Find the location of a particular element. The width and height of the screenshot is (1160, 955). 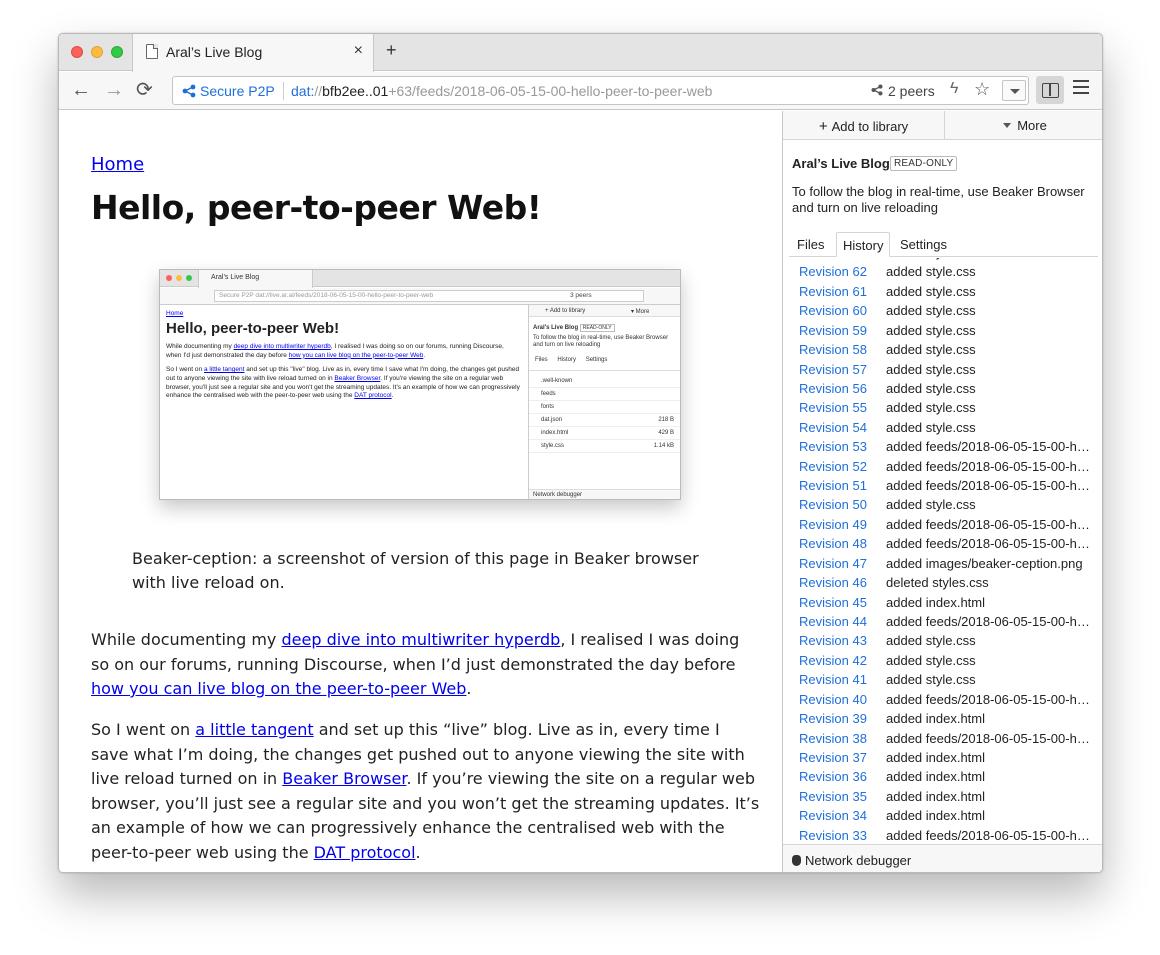

link-multiwriter-hyperdb: deep dive into multiwriter hyperdb is located at coordinates (420, 639).